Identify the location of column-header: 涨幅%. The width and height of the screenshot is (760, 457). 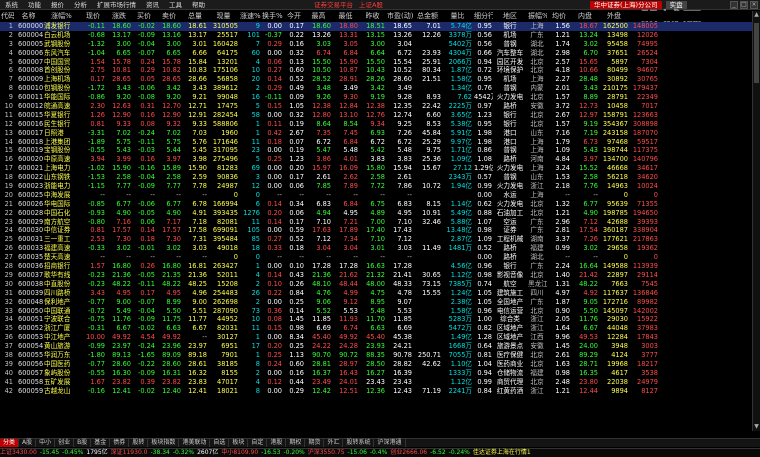
(61, 16).